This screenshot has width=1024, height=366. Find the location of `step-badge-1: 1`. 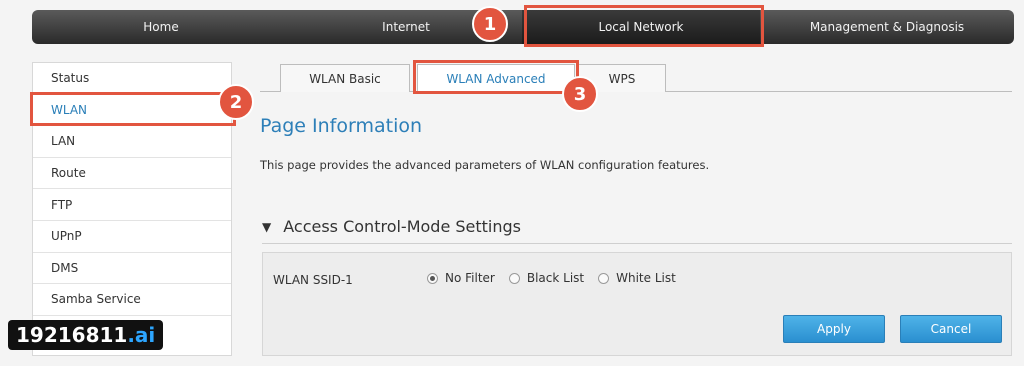

step-badge-1: 1 is located at coordinates (490, 24).